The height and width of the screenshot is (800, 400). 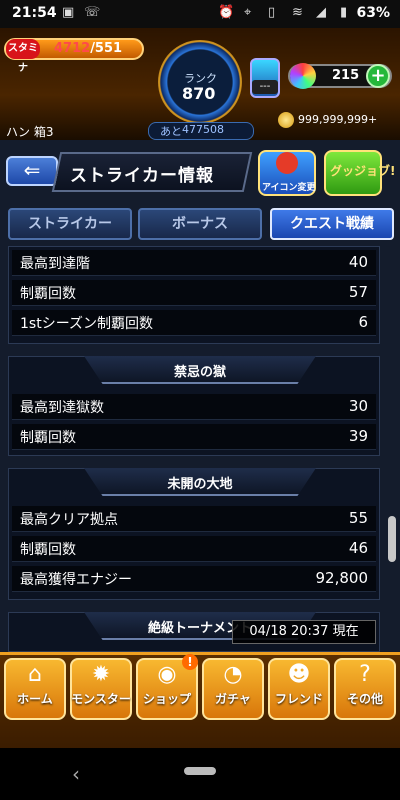 What do you see at coordinates (70, 224) in the screenshot?
I see `tab-striker: ストライカー` at bounding box center [70, 224].